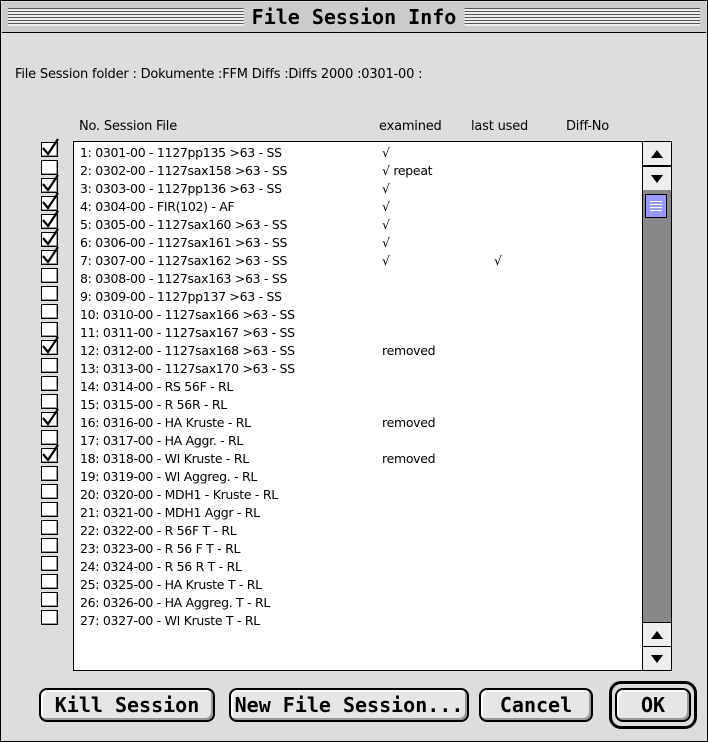 This screenshot has width=708, height=742. I want to click on list-item: 19: 0319-00 - WI Aggreg. - RL, so click(357, 477).